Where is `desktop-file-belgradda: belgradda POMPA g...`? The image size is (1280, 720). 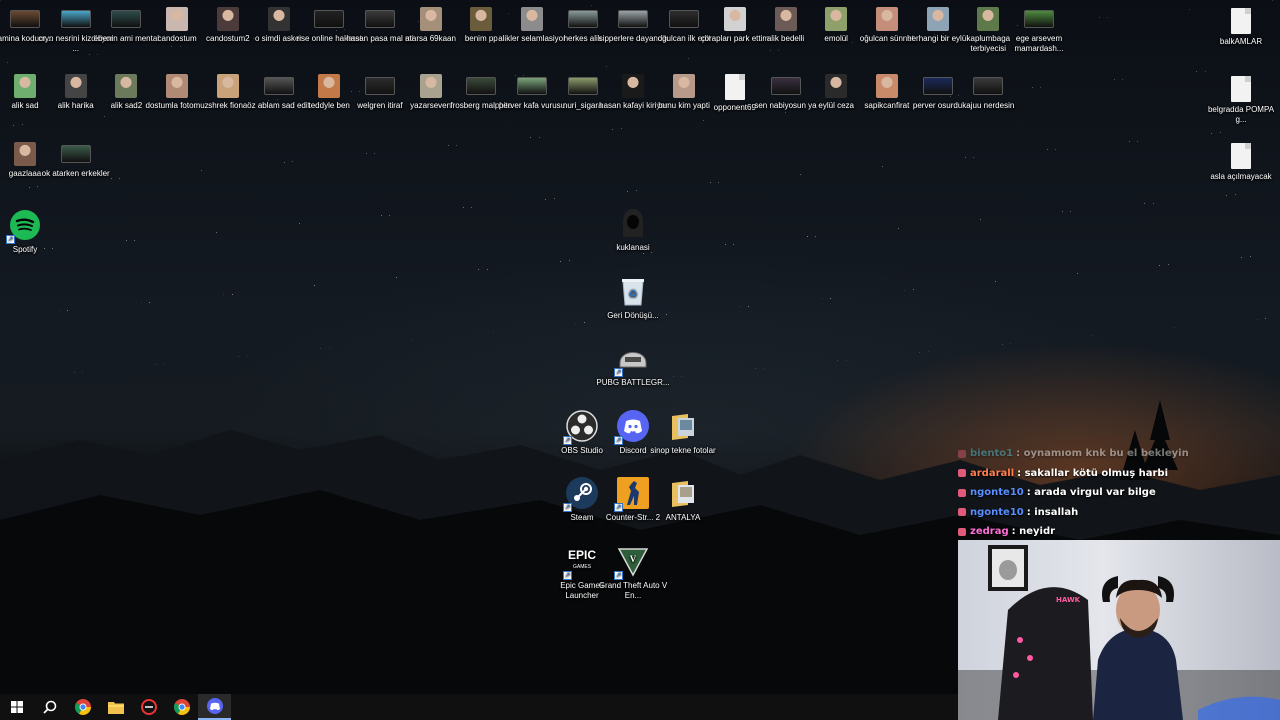
desktop-file-belgradda: belgradda POMPA g... is located at coordinates (1241, 100).